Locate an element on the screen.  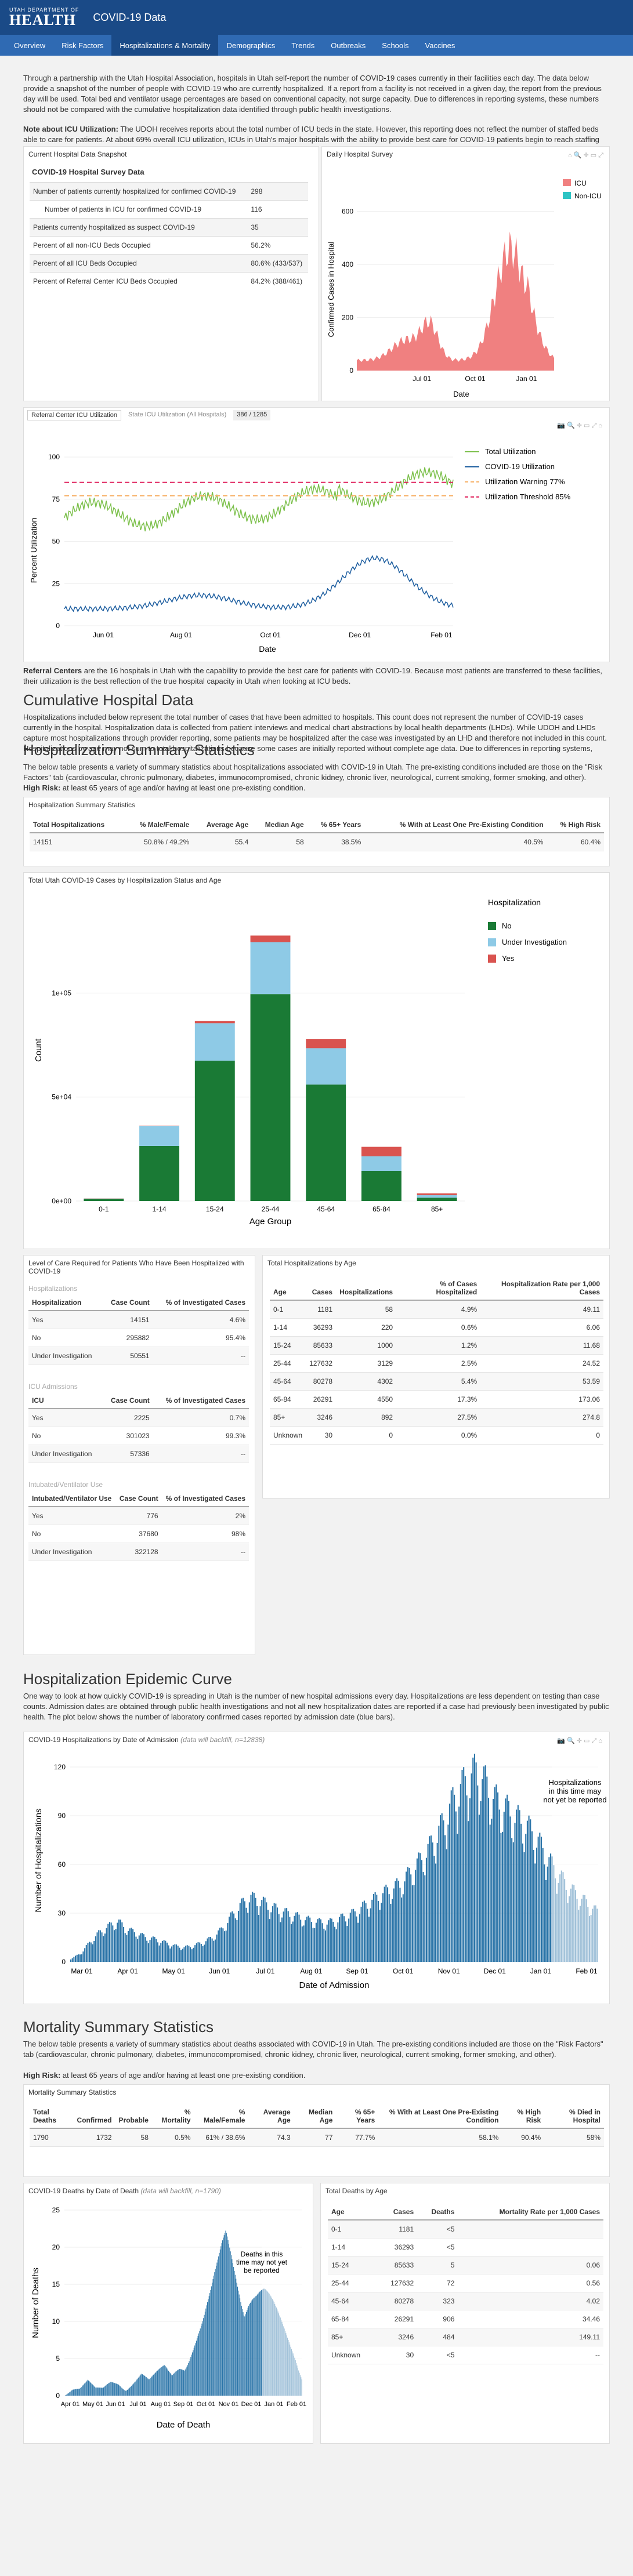
legend-item: Total Utilization is located at coordinates (510, 451).